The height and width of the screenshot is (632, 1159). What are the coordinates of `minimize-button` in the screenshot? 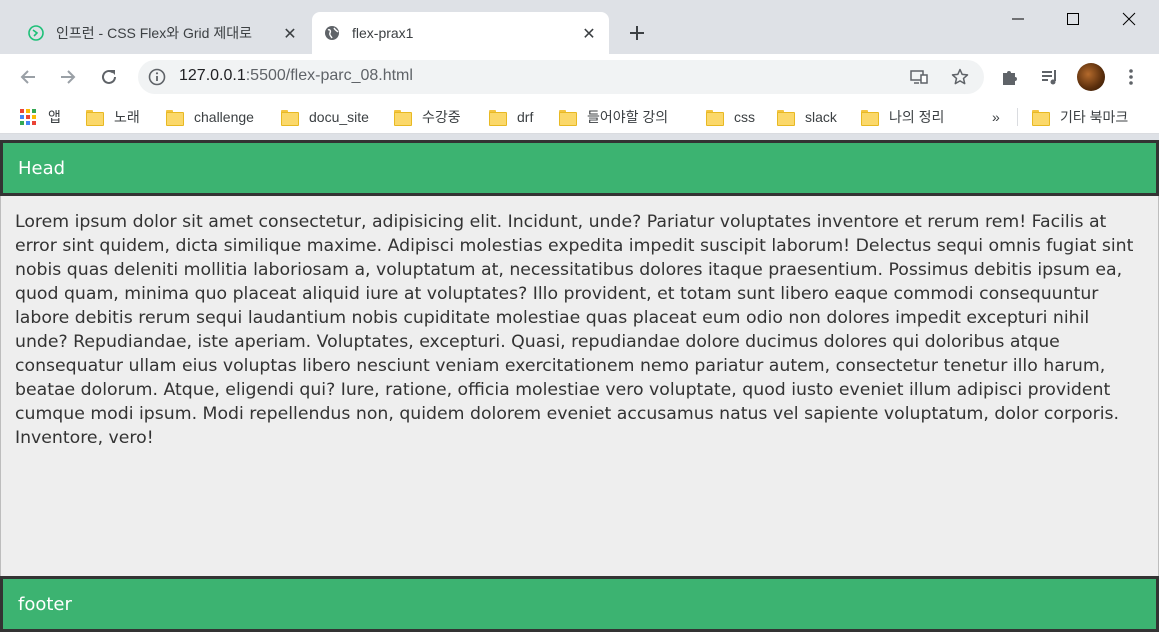 It's located at (1018, 19).